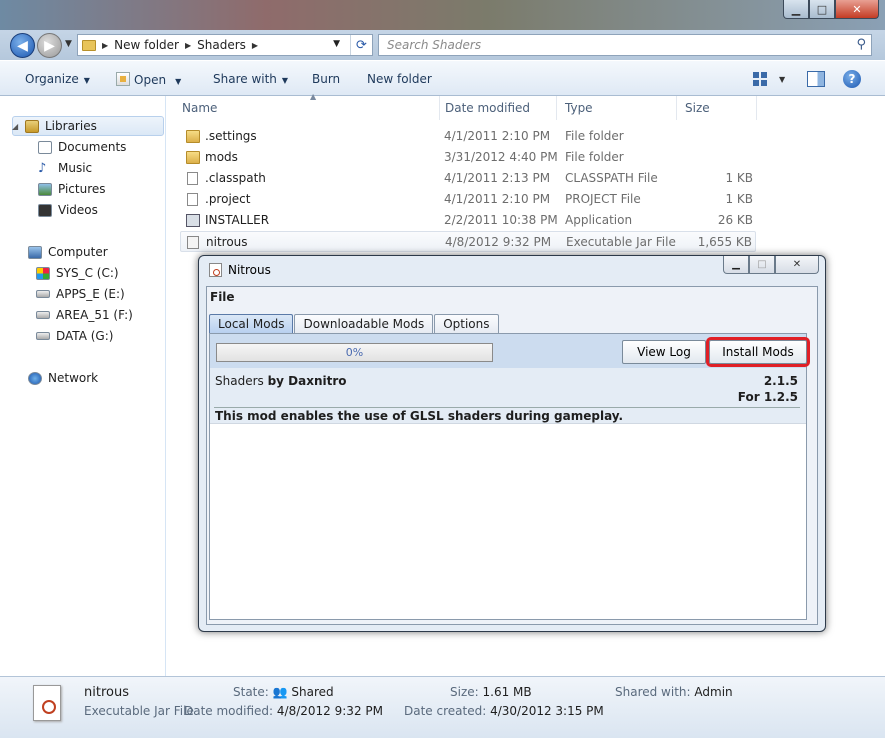 The image size is (885, 738). I want to click on address-bar: ▶ New folder ▶ Shaders ▶ ▼ ⟳, so click(225, 45).